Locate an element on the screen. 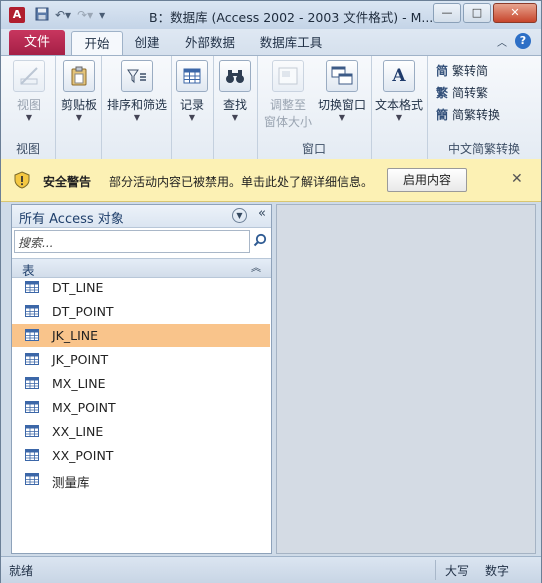 This screenshot has width=542, height=583. table-item: MX_LINE is located at coordinates (141, 383).